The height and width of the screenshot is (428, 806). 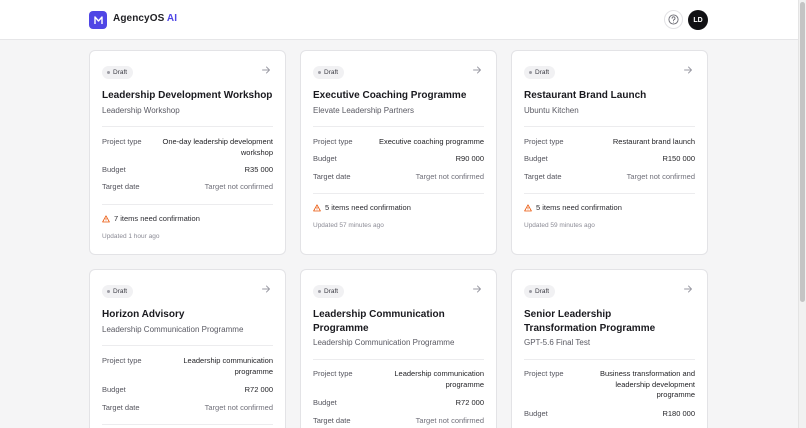 What do you see at coordinates (431, 141) in the screenshot?
I see `project-type-value: Executive coaching programme` at bounding box center [431, 141].